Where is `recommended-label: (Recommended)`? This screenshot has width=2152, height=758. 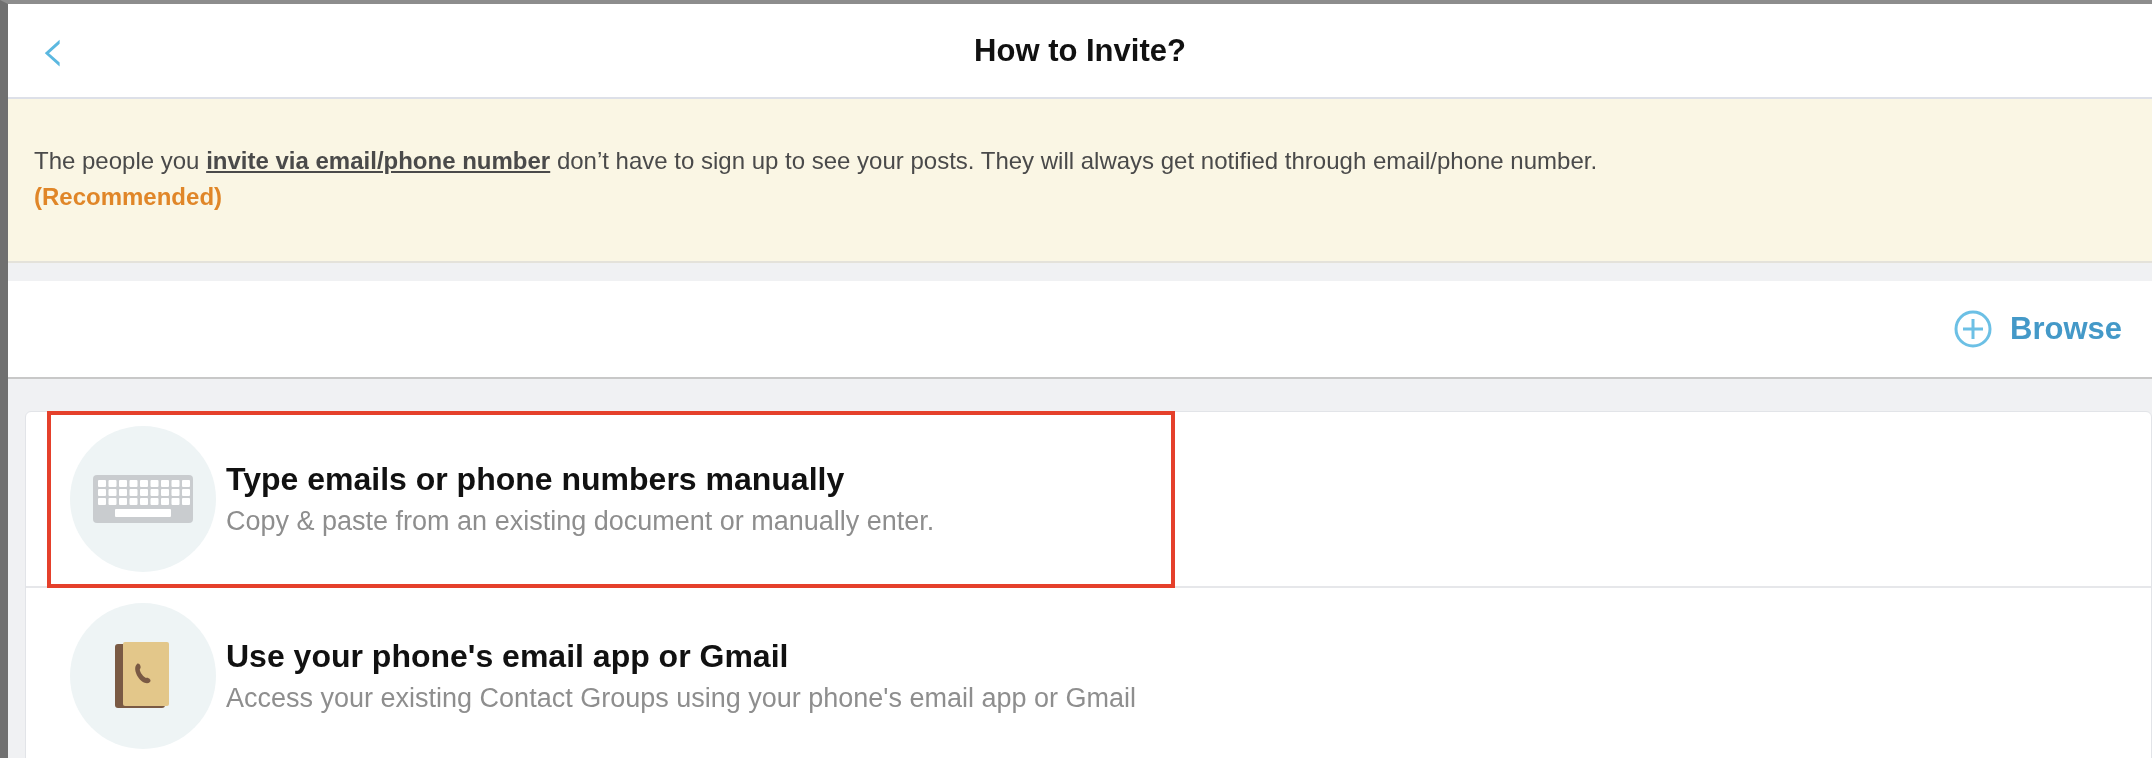
recommended-label: (Recommended) is located at coordinates (128, 197).